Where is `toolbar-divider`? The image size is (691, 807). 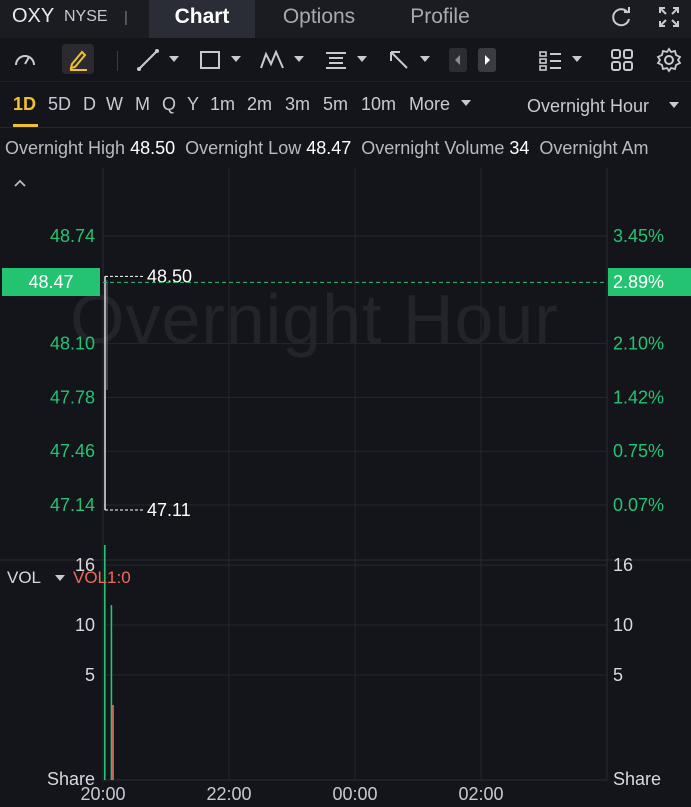 toolbar-divider is located at coordinates (117, 61).